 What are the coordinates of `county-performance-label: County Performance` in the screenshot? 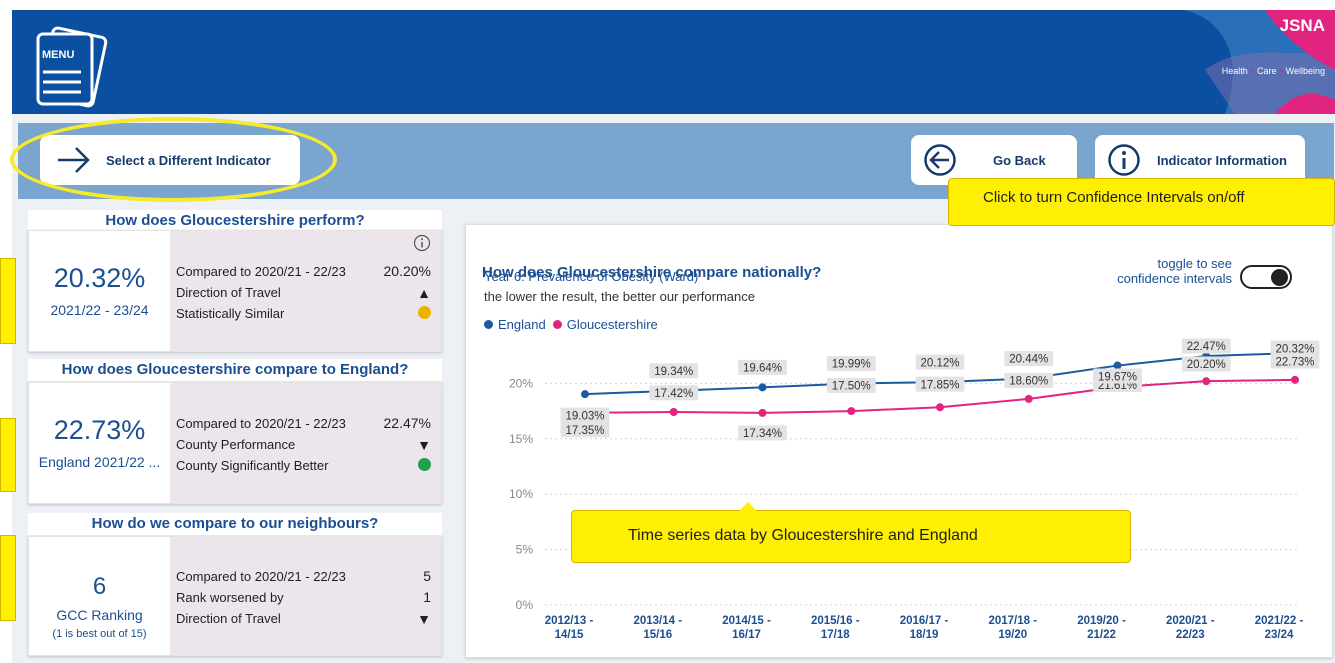 It's located at (236, 444).